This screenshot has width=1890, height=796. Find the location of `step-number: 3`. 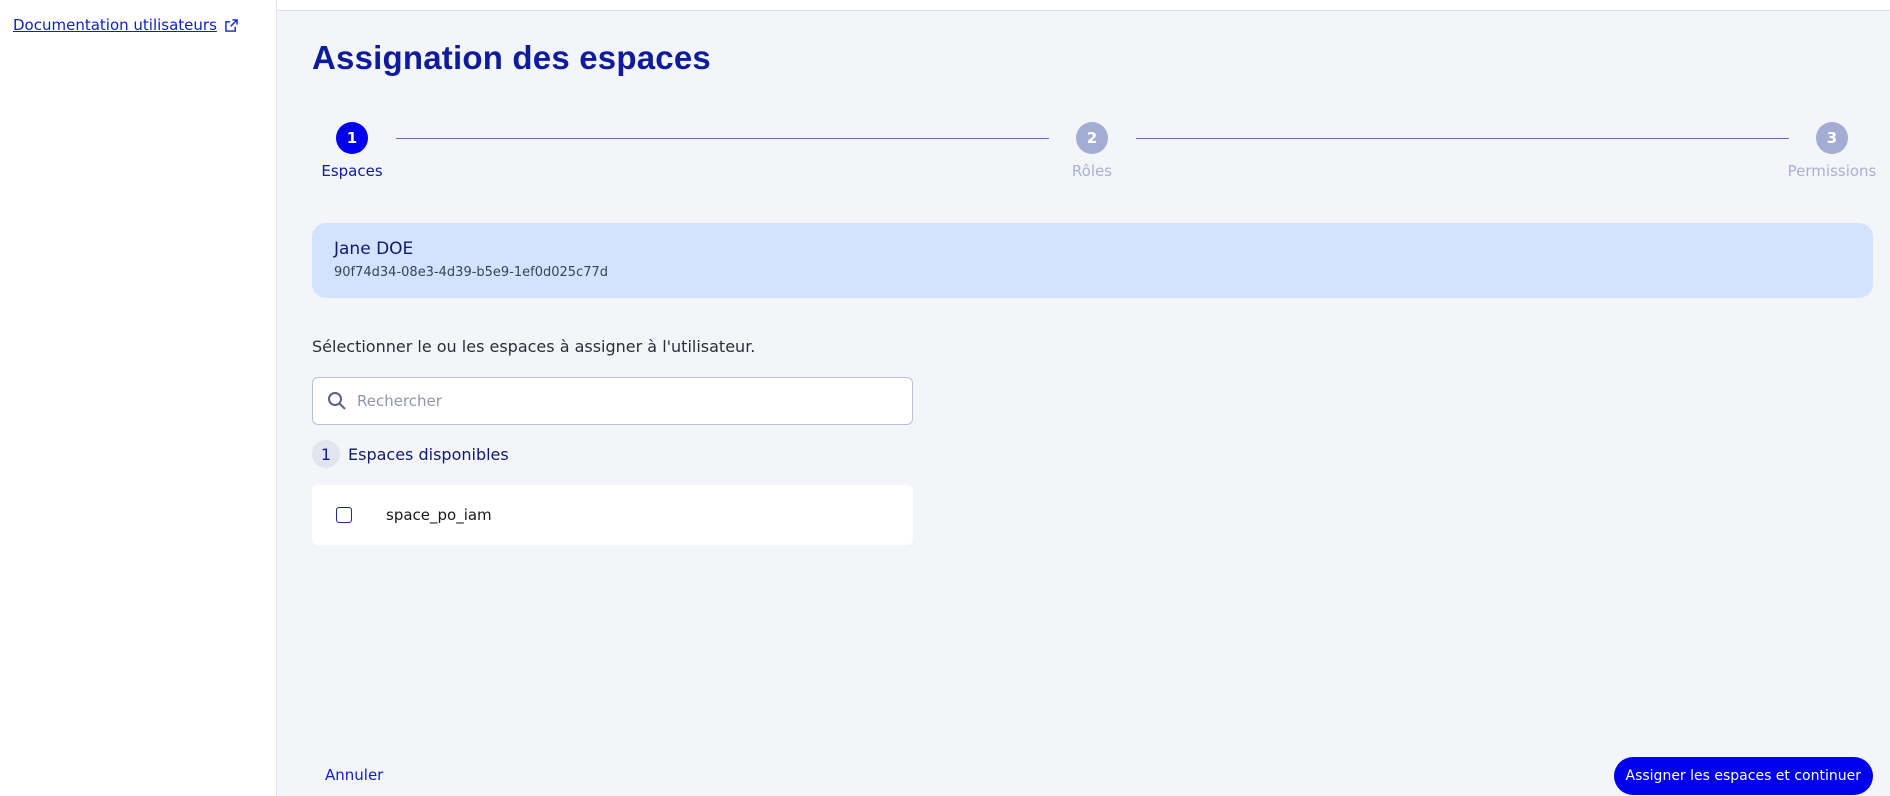

step-number: 3 is located at coordinates (1832, 138).